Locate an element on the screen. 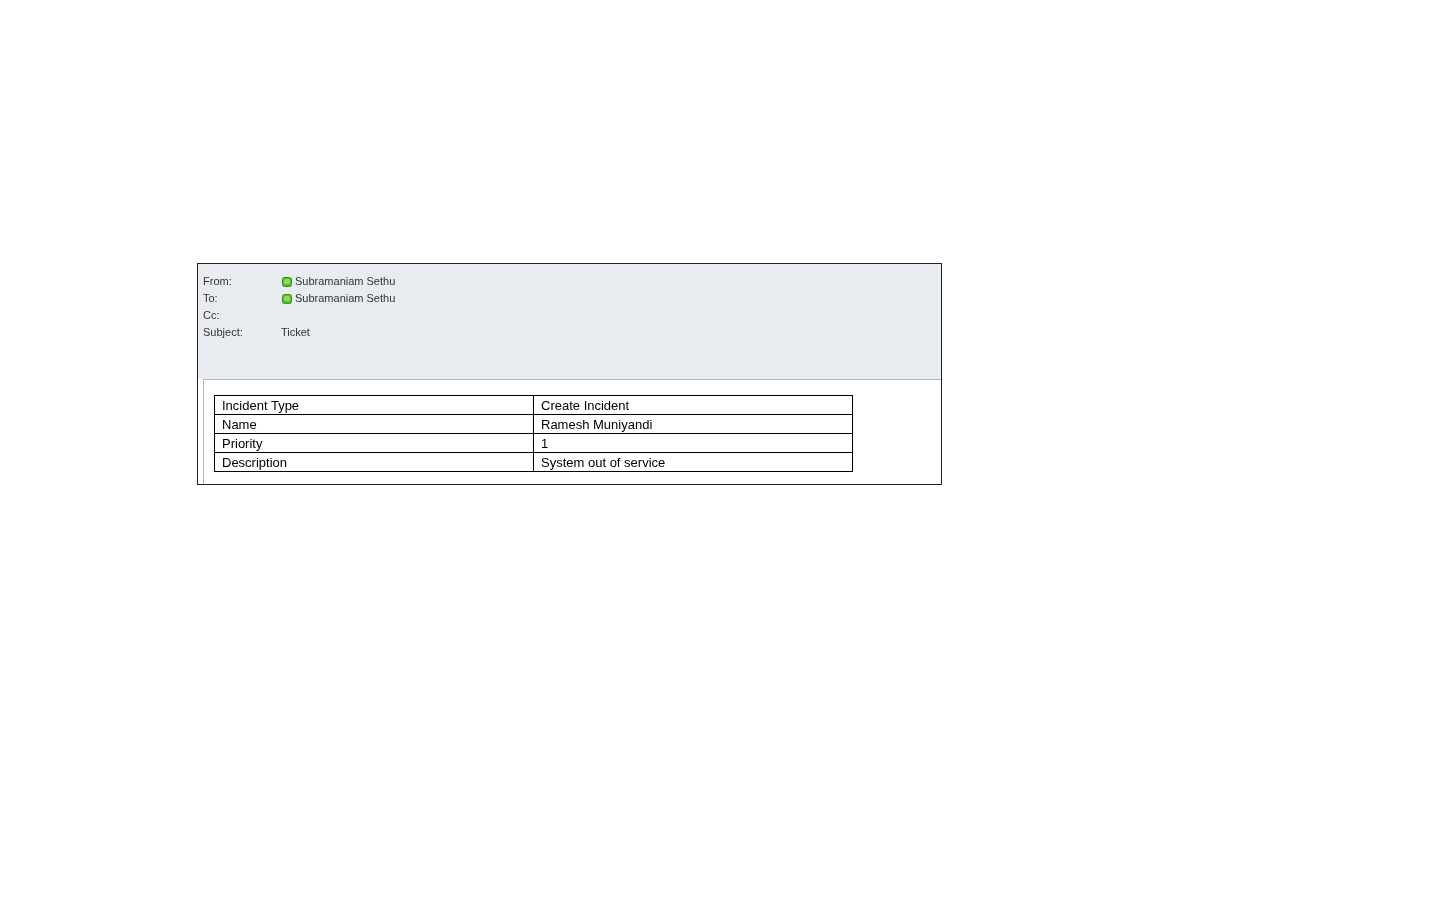 The image size is (1440, 900). field-label: Subject: is located at coordinates (223, 333).